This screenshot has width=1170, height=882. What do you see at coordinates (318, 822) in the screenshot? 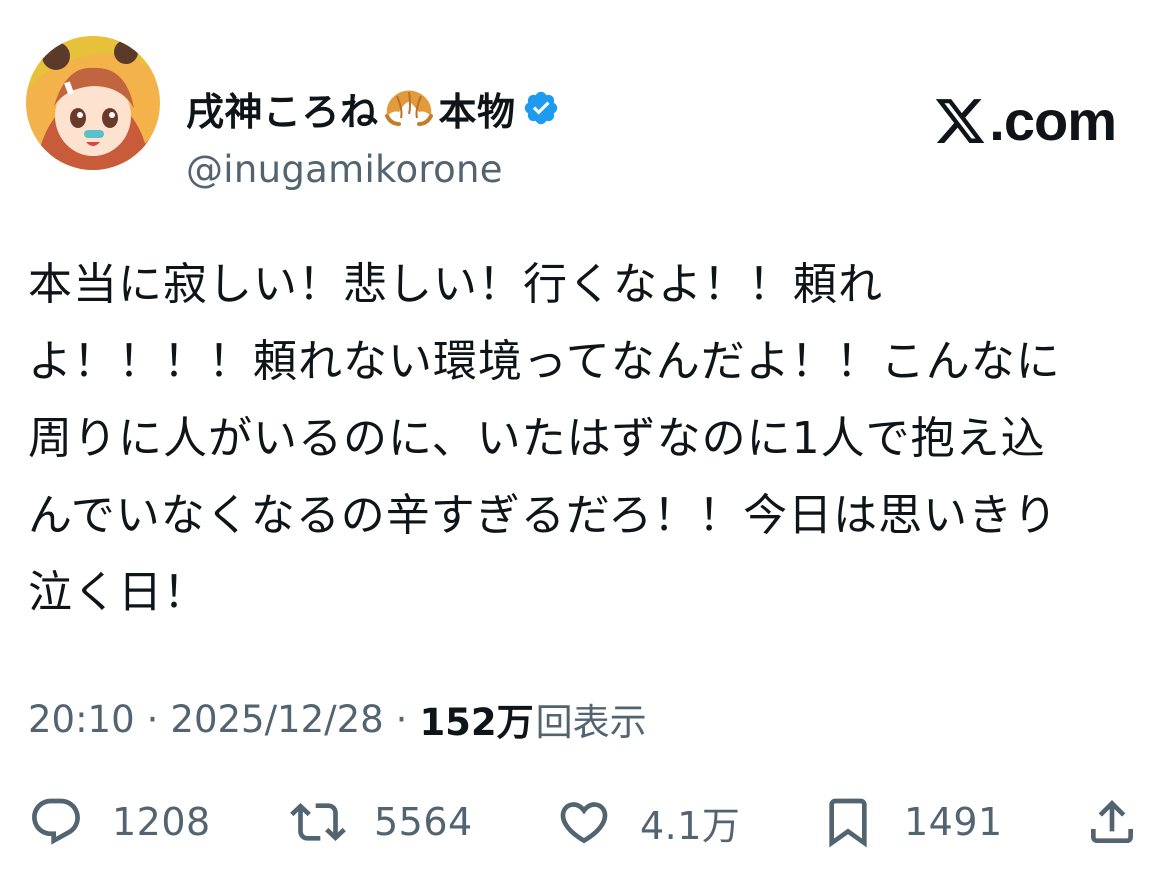
I see `retweet-icon` at bounding box center [318, 822].